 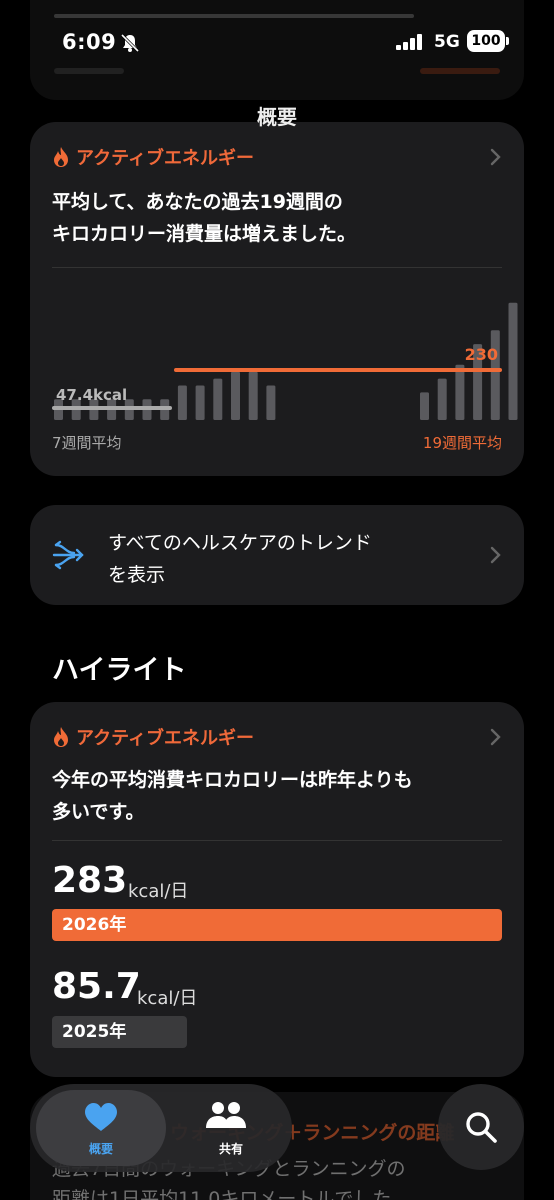 I want to click on previous-year-unit: kcal/日, so click(x=167, y=998).